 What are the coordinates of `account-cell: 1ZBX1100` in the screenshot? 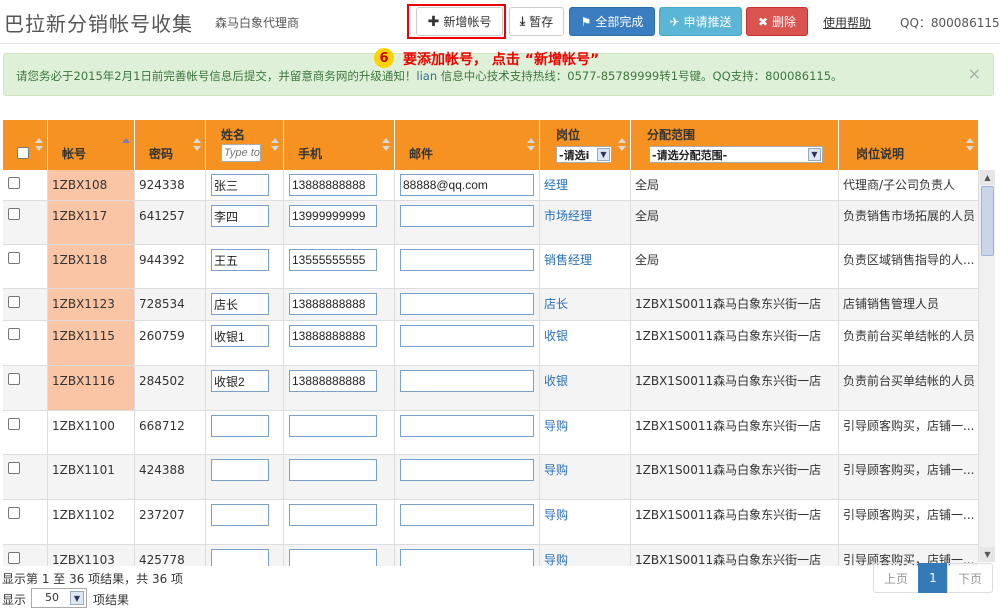 It's located at (91, 432).